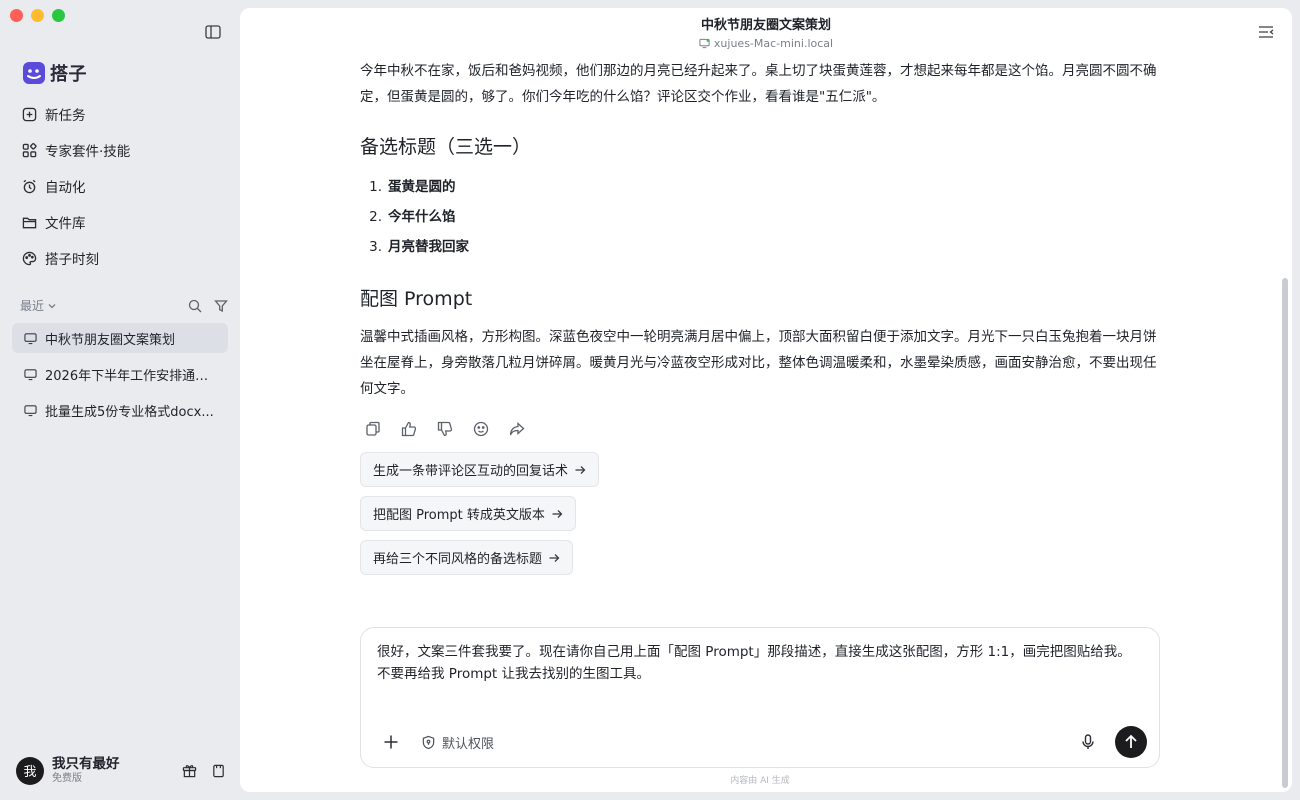 The width and height of the screenshot is (1300, 800). Describe the element at coordinates (422, 217) in the screenshot. I see `list-text: 今年什么馅` at that location.